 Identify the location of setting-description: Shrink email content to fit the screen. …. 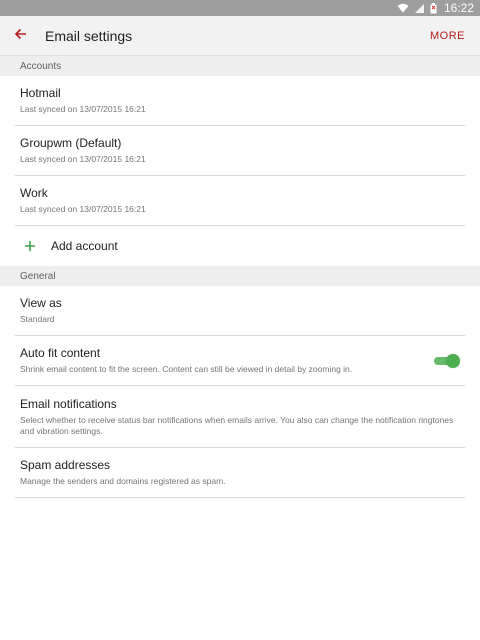
(186, 369).